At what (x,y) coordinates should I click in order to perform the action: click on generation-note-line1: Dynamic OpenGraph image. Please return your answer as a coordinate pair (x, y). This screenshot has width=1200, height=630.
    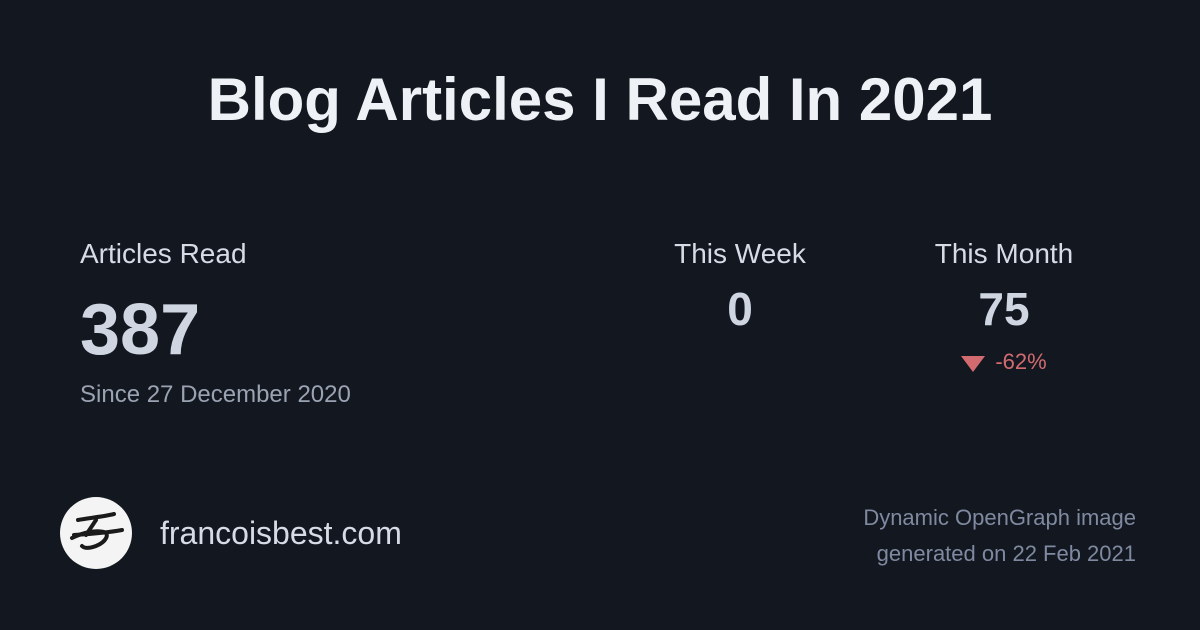
    Looking at the image, I should click on (999, 517).